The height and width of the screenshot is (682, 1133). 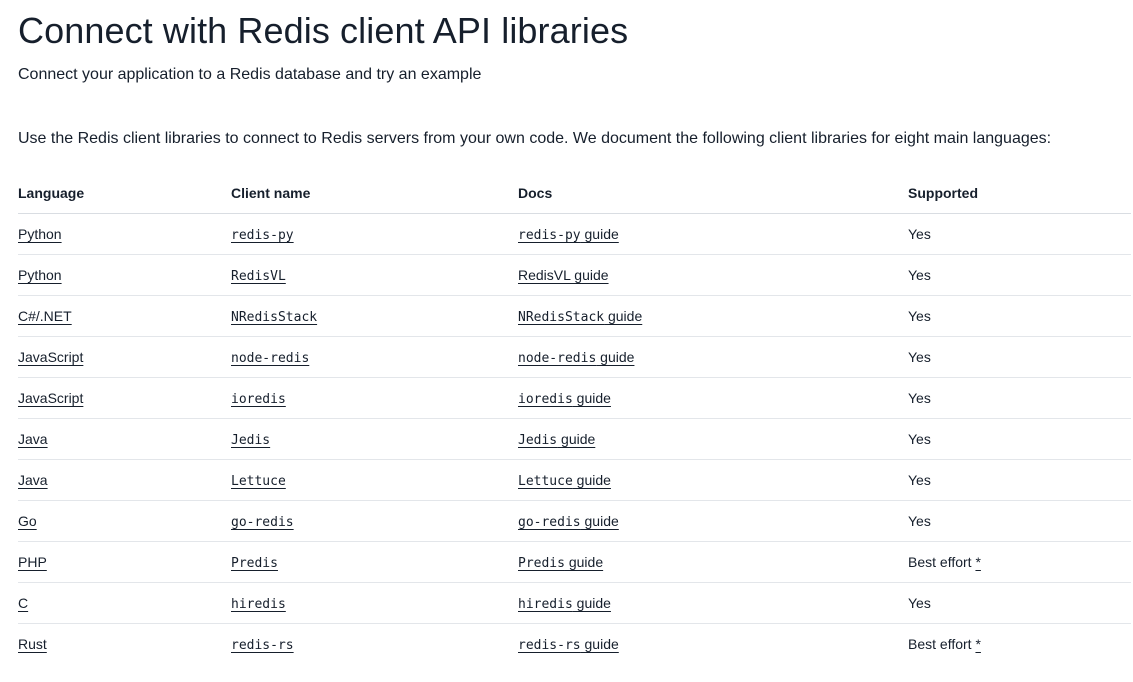 I want to click on cell-client-name: redis-rs, so click(x=374, y=644).